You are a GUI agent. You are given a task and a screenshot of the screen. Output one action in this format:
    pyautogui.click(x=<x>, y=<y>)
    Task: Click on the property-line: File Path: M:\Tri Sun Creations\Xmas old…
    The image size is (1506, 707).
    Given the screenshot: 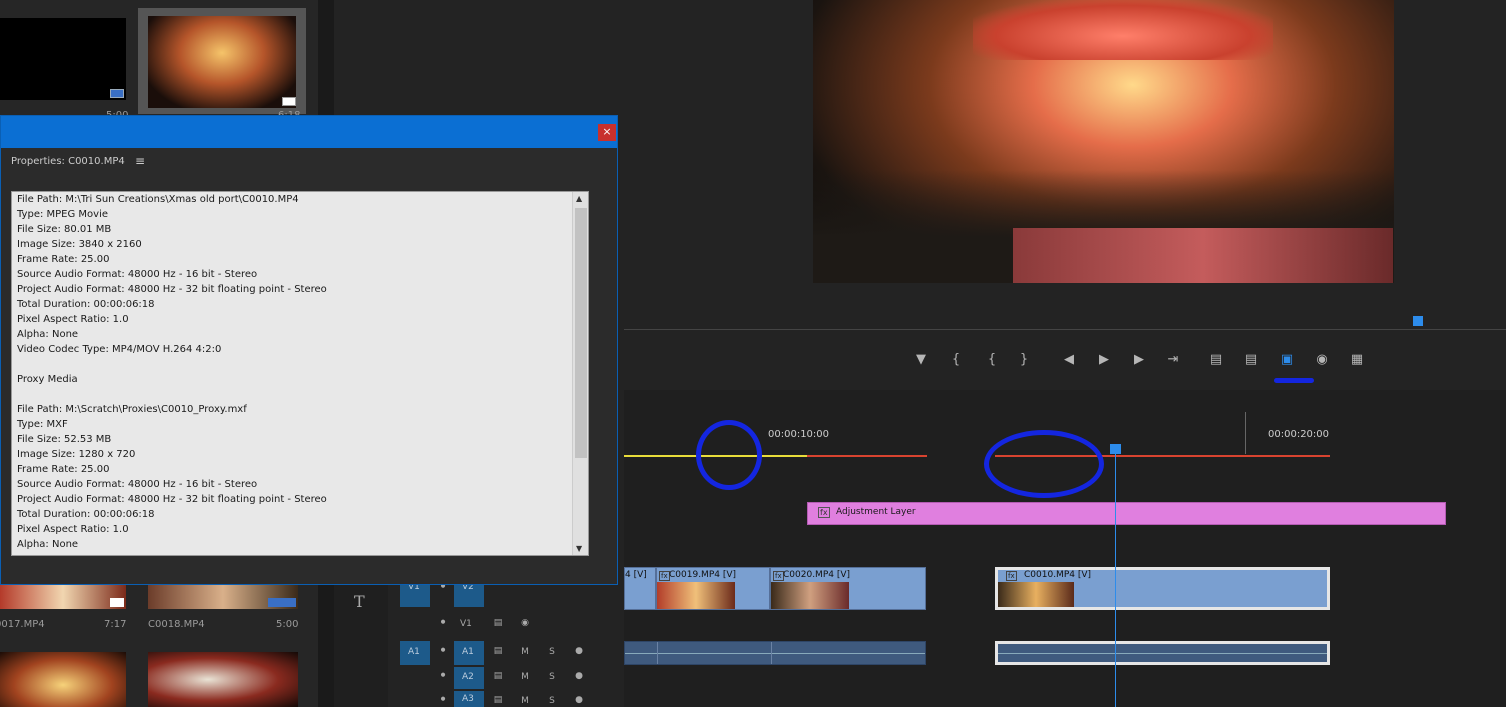 What is the action you would take?
    pyautogui.click(x=158, y=199)
    